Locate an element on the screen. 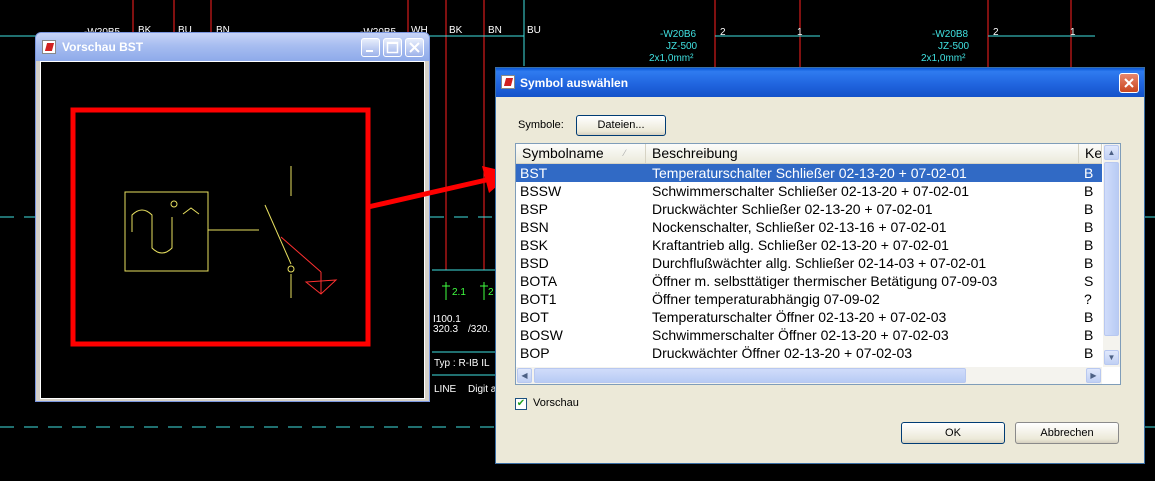 The width and height of the screenshot is (1155, 481). cell-name: BOSW is located at coordinates (541, 335).